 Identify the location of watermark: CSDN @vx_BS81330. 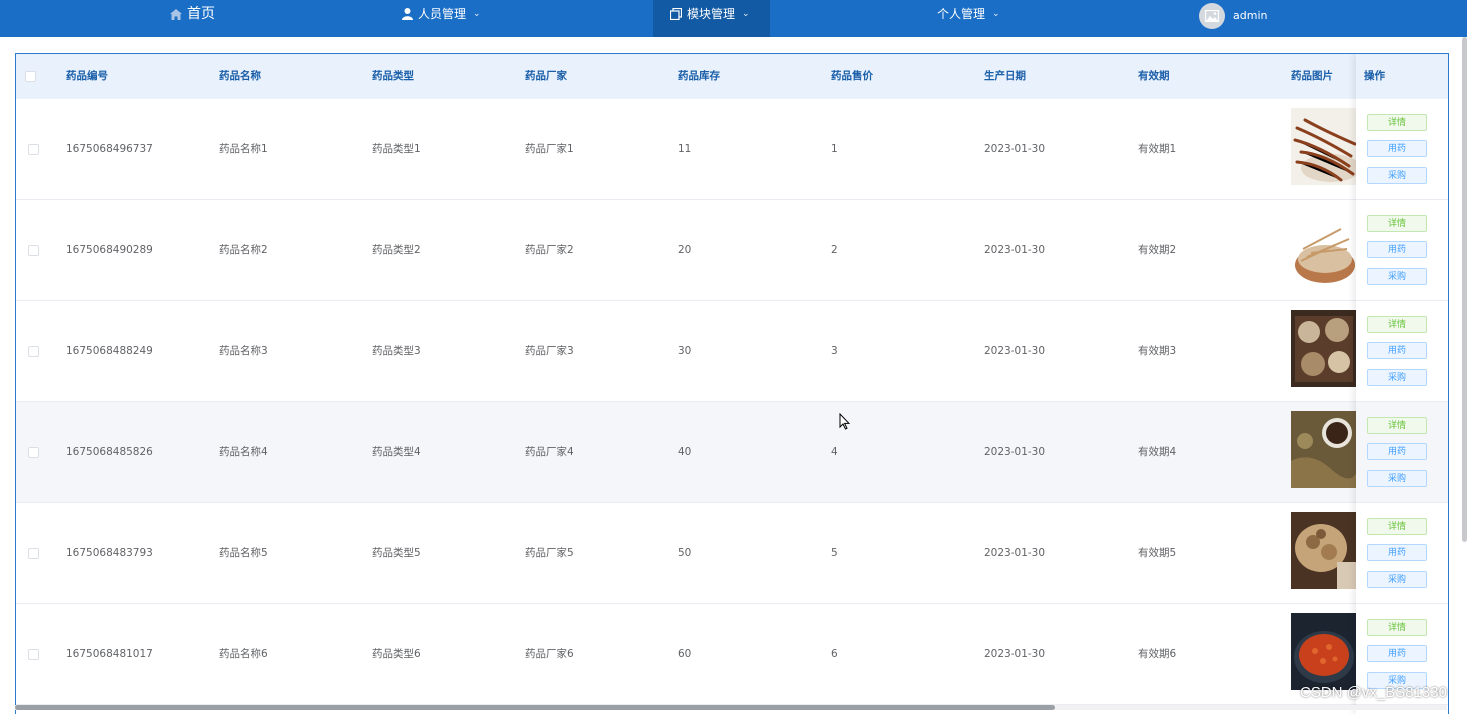
(1373, 692).